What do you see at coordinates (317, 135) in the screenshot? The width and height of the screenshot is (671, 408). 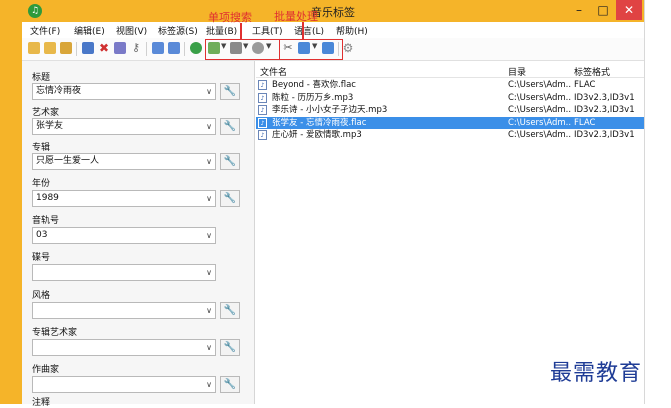 I see `file-name-cell: 庄心妍 - 爱欧情歌.mp3` at bounding box center [317, 135].